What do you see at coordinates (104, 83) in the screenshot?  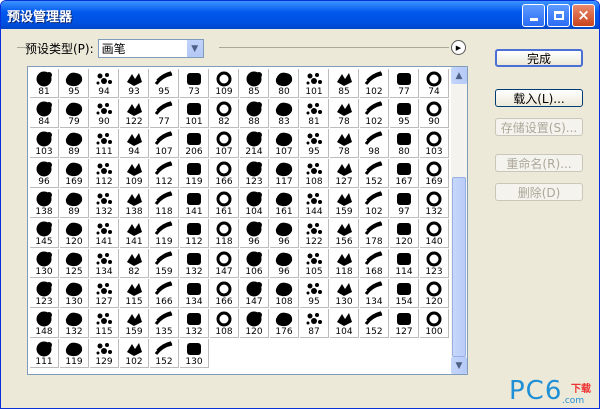 I see `brush-cell: 94` at bounding box center [104, 83].